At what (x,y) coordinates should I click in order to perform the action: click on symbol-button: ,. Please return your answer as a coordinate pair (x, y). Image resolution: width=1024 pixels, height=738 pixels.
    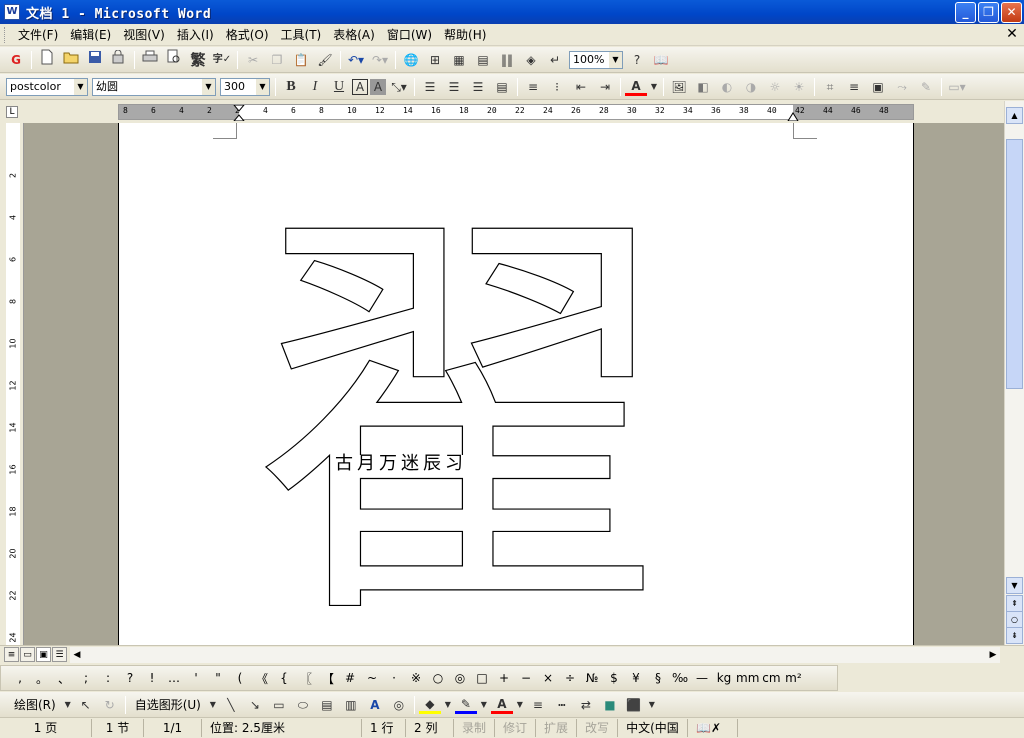
    Looking at the image, I should click on (20, 678).